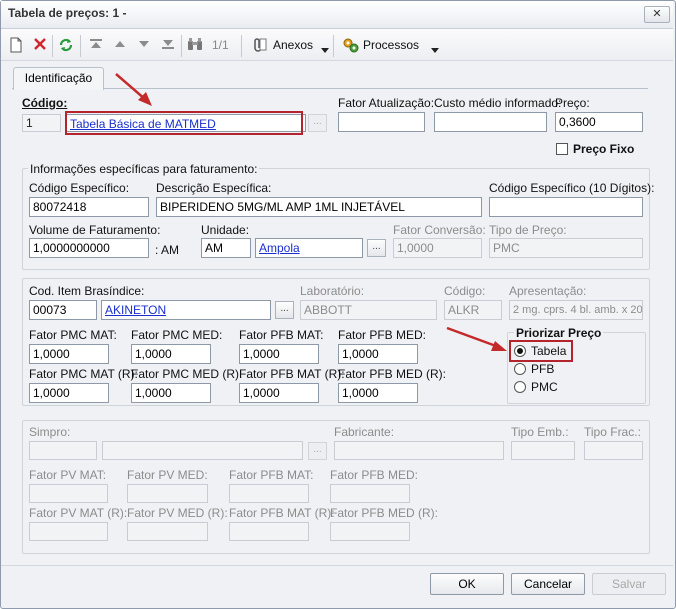  Describe the element at coordinates (220, 45) in the screenshot. I see `record-position: 1/1` at that location.